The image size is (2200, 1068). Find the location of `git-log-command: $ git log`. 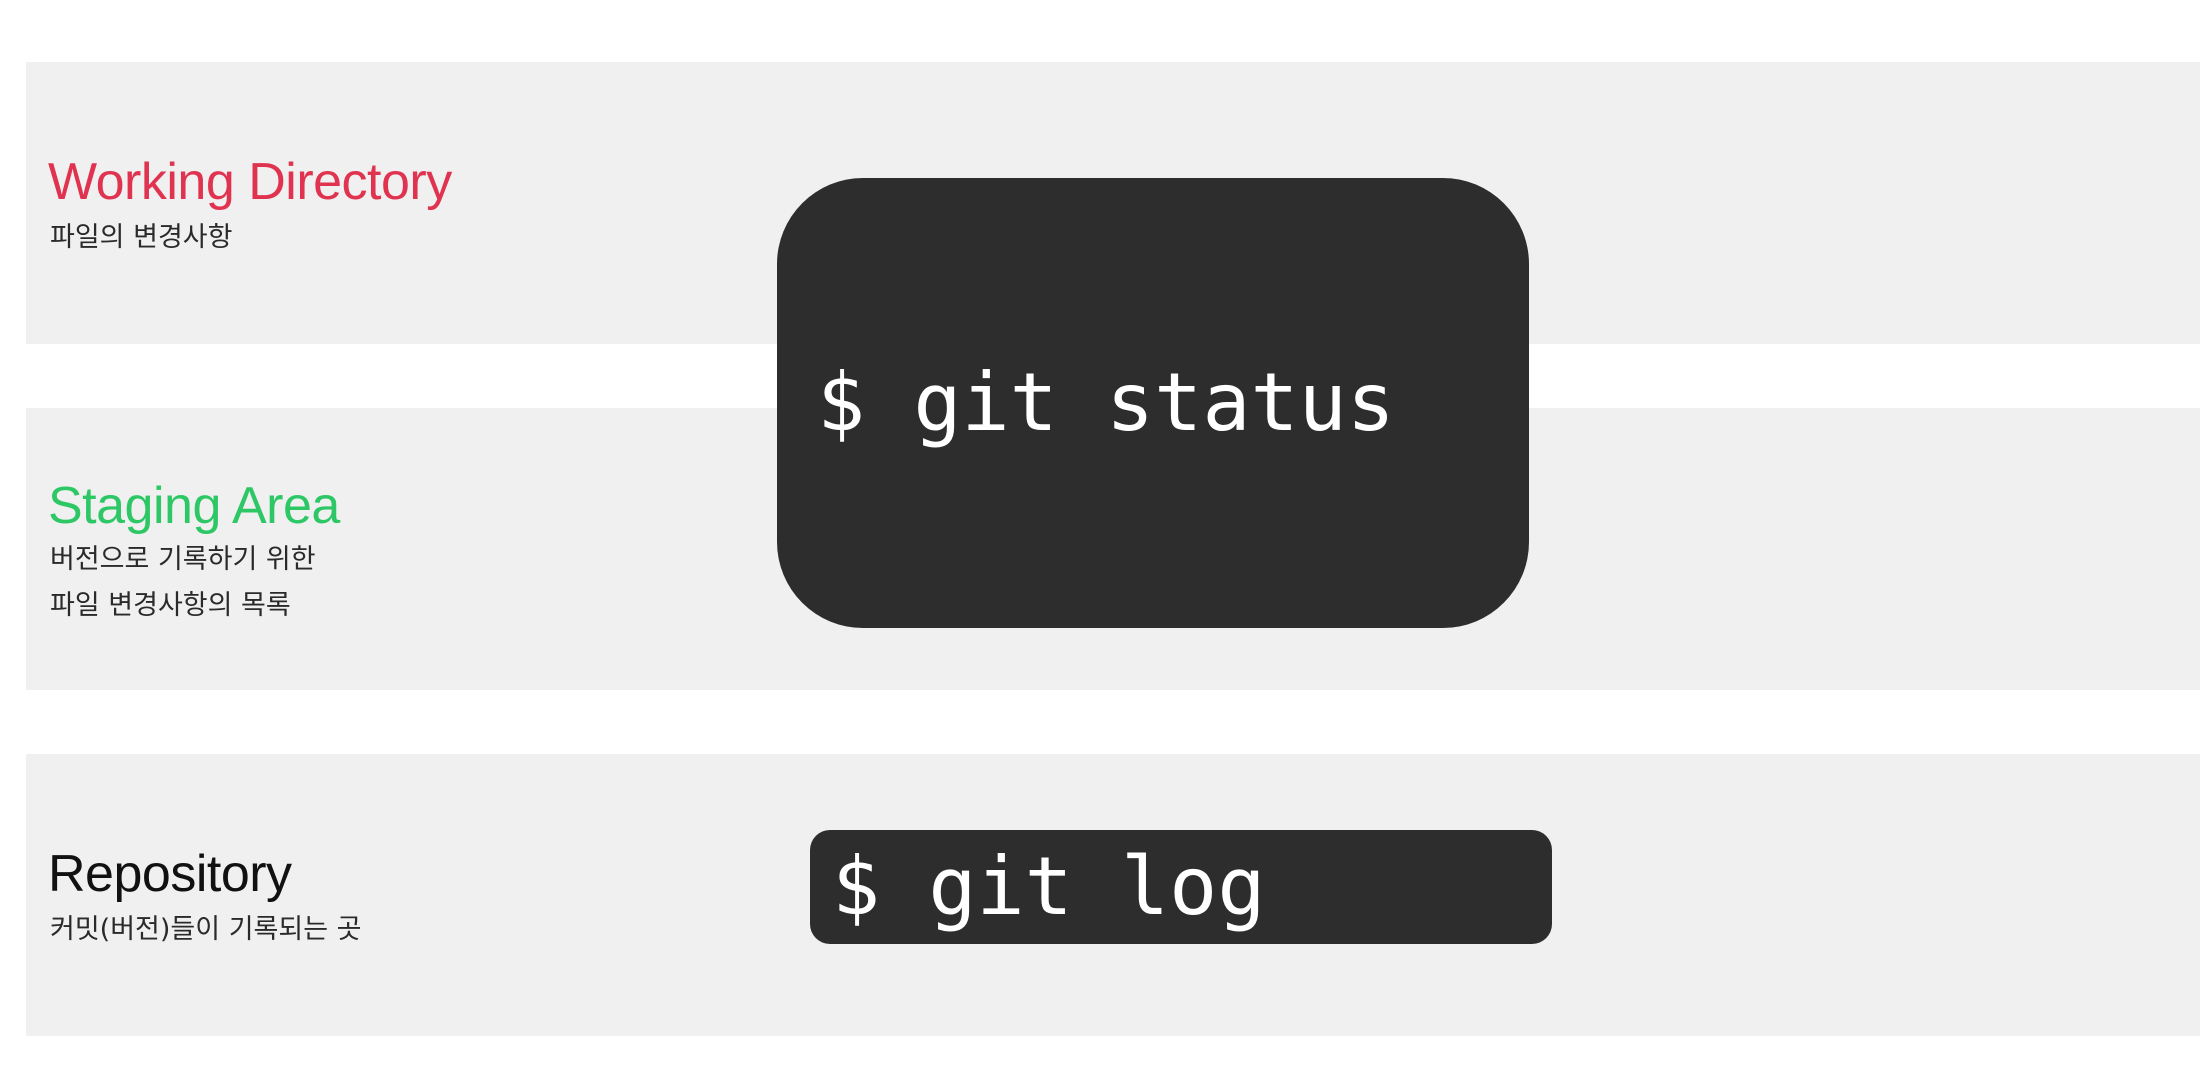

git-log-command: $ git log is located at coordinates (1181, 887).